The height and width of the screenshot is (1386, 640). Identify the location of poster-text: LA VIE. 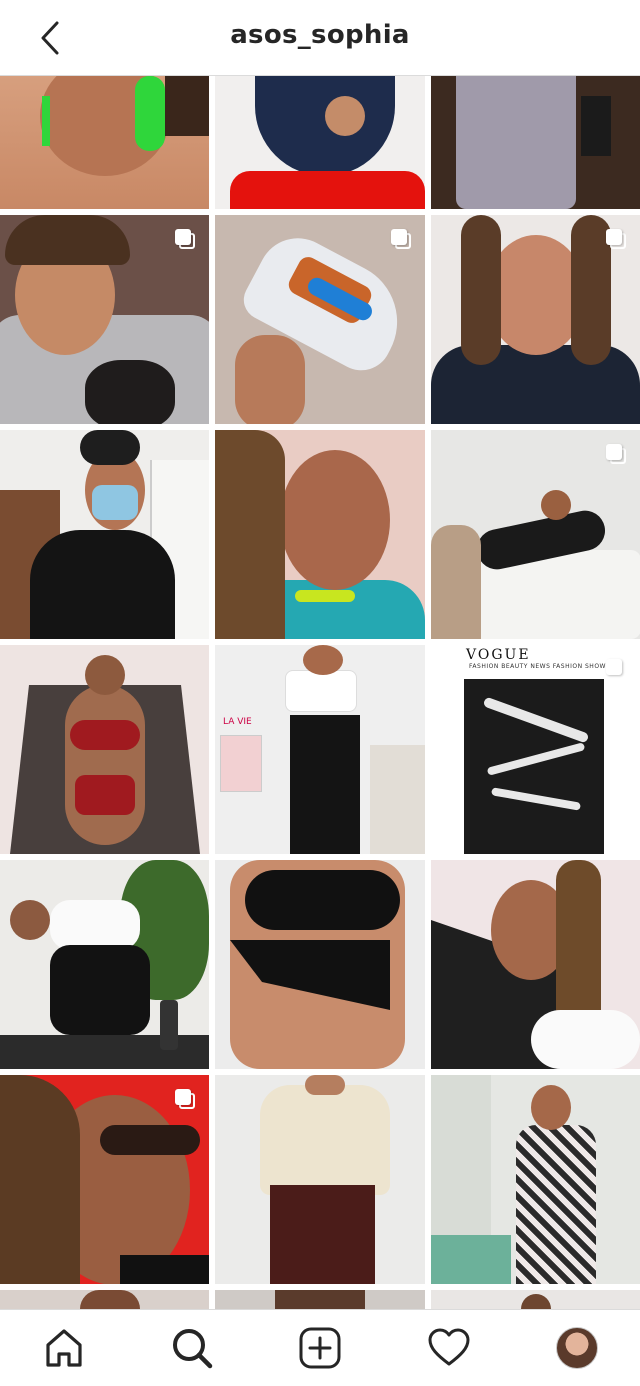
(237, 722).